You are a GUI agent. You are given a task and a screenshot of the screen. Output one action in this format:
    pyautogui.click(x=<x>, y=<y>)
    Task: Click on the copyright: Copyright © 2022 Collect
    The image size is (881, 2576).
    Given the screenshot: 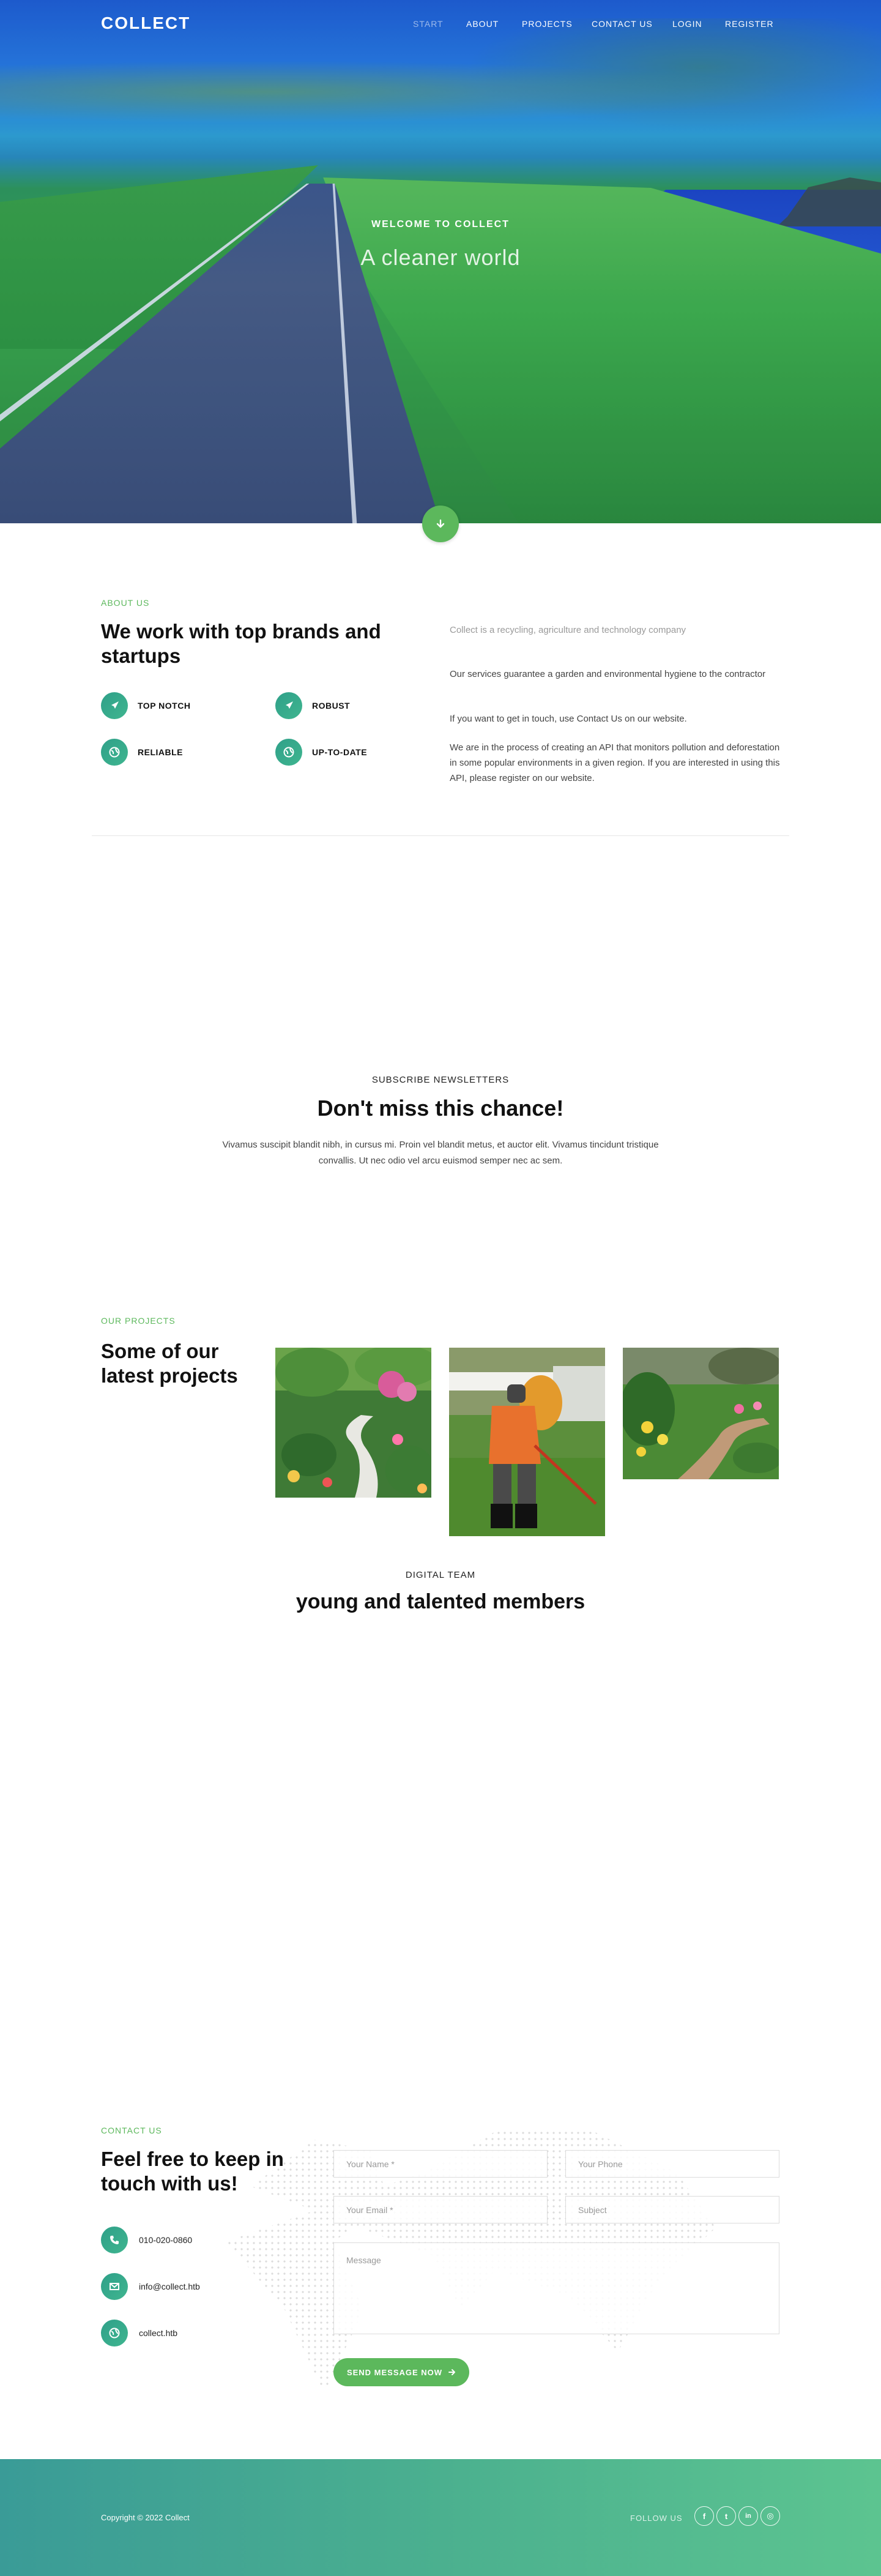 What is the action you would take?
    pyautogui.click(x=145, y=2517)
    